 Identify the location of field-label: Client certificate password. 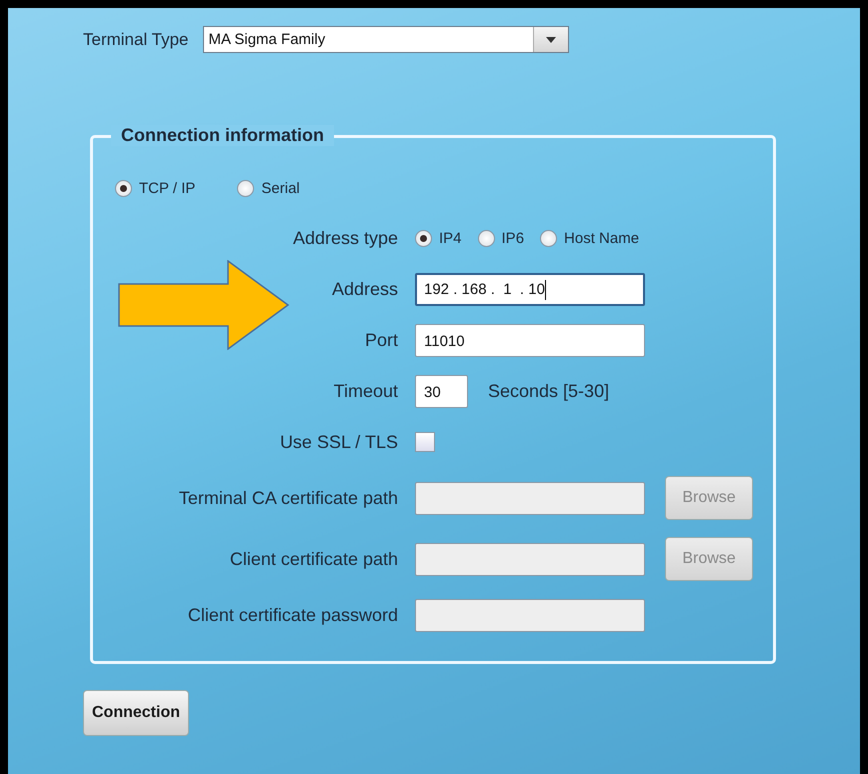
(292, 615).